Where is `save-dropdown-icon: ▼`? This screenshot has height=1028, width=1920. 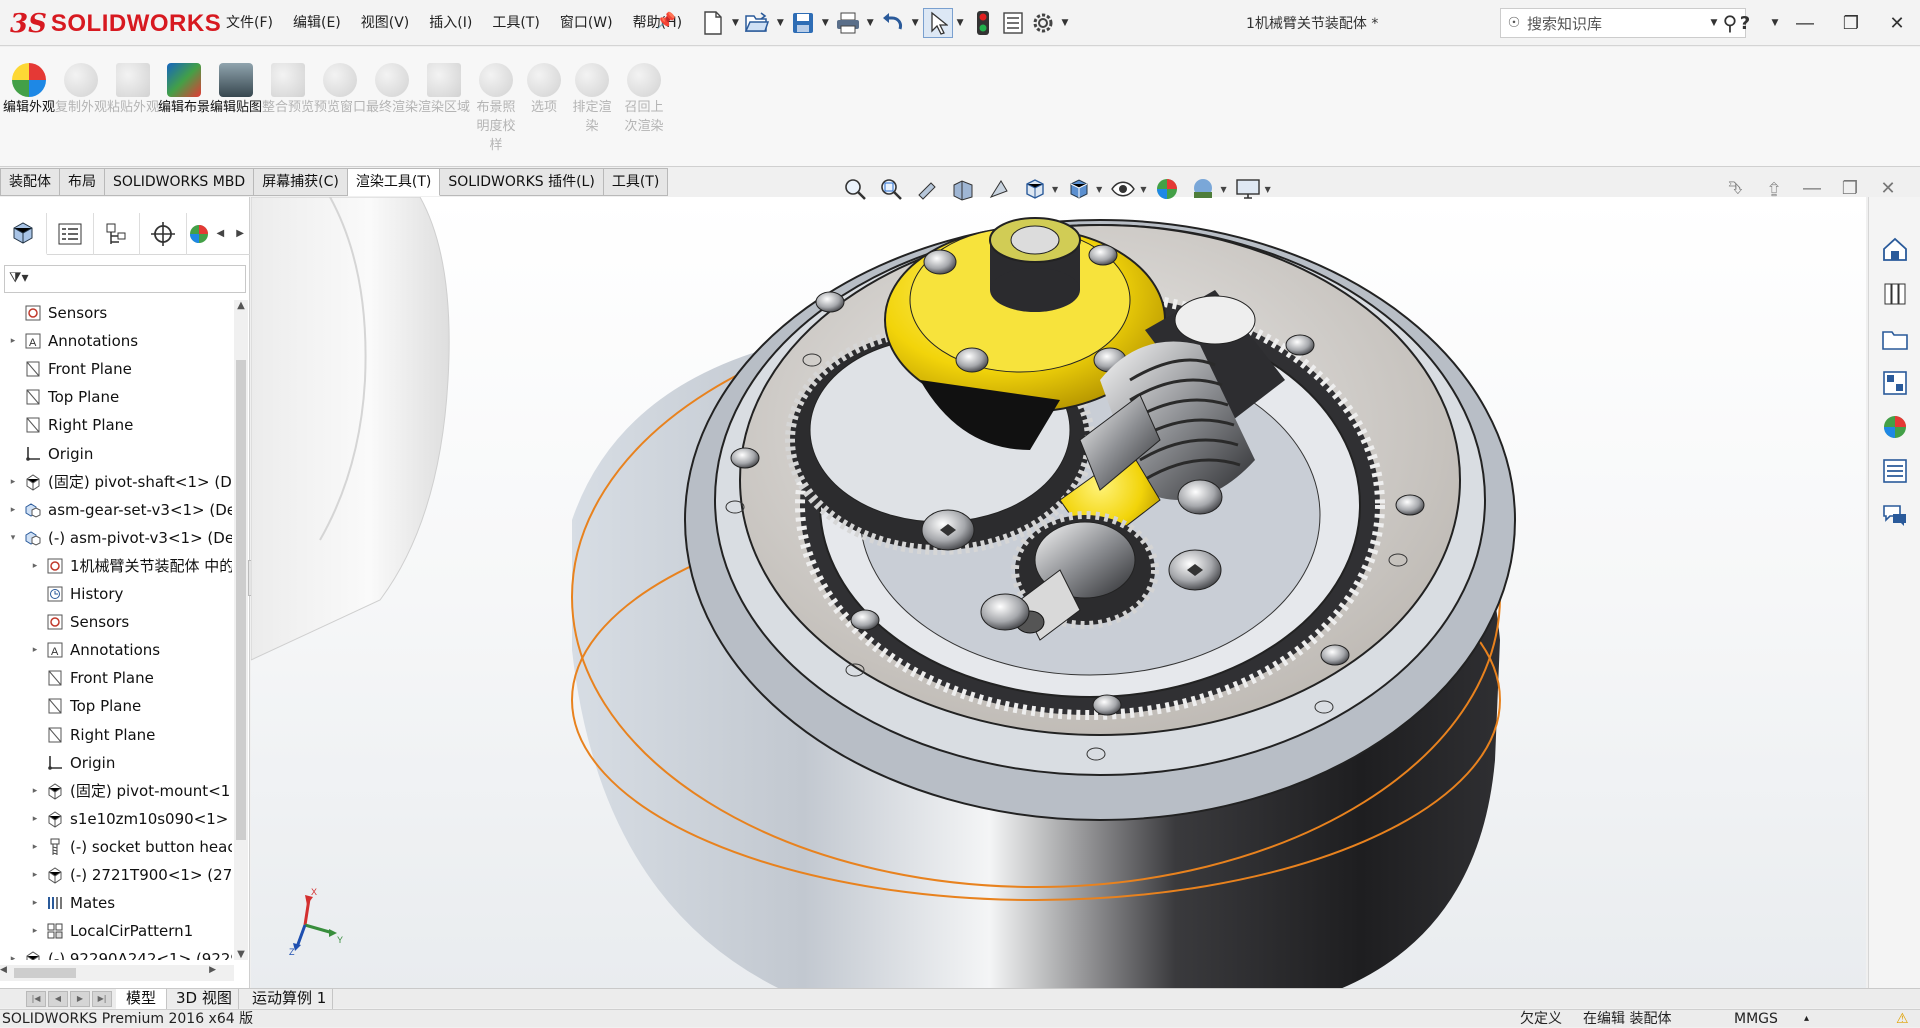 save-dropdown-icon: ▼ is located at coordinates (825, 23).